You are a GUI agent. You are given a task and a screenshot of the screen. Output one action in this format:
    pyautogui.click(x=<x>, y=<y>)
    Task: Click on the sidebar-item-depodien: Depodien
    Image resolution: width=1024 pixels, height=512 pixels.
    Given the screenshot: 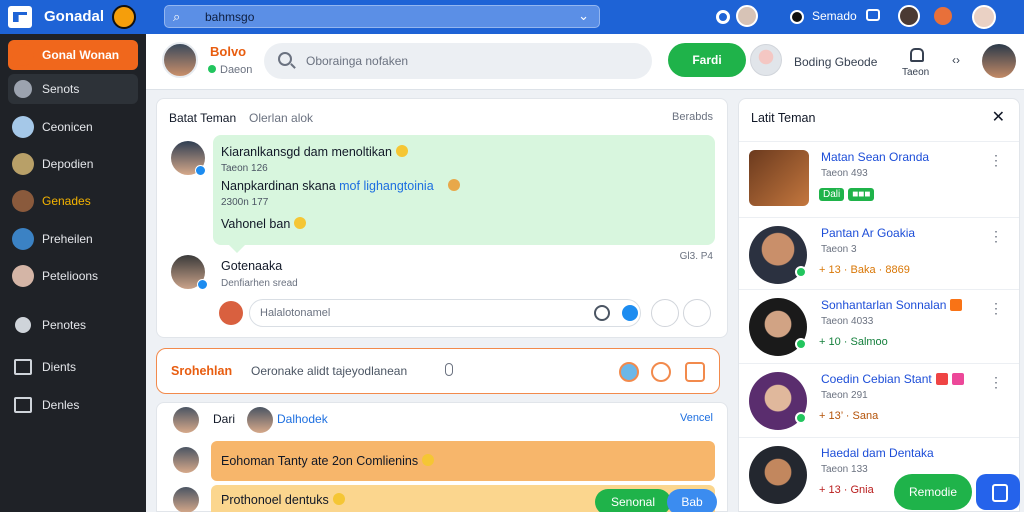 What is the action you would take?
    pyautogui.click(x=73, y=164)
    